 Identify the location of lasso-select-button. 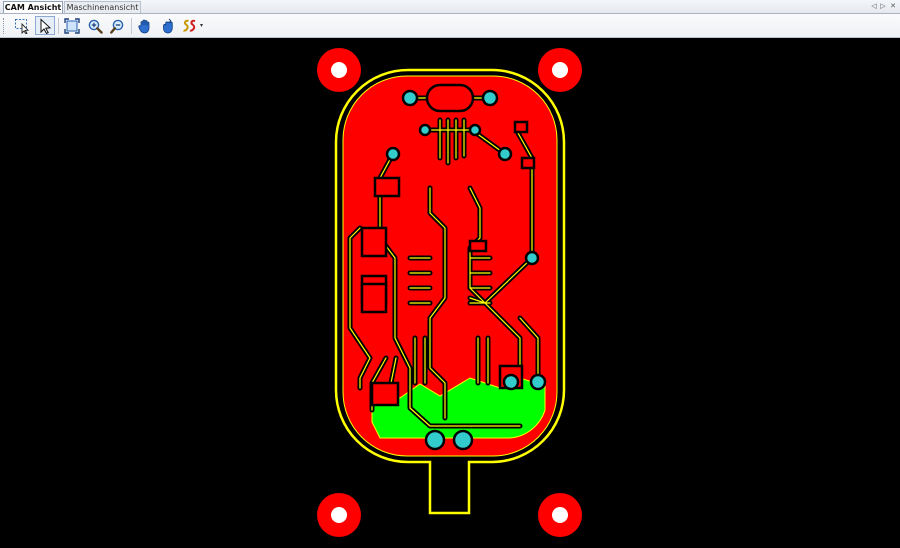
(22, 25).